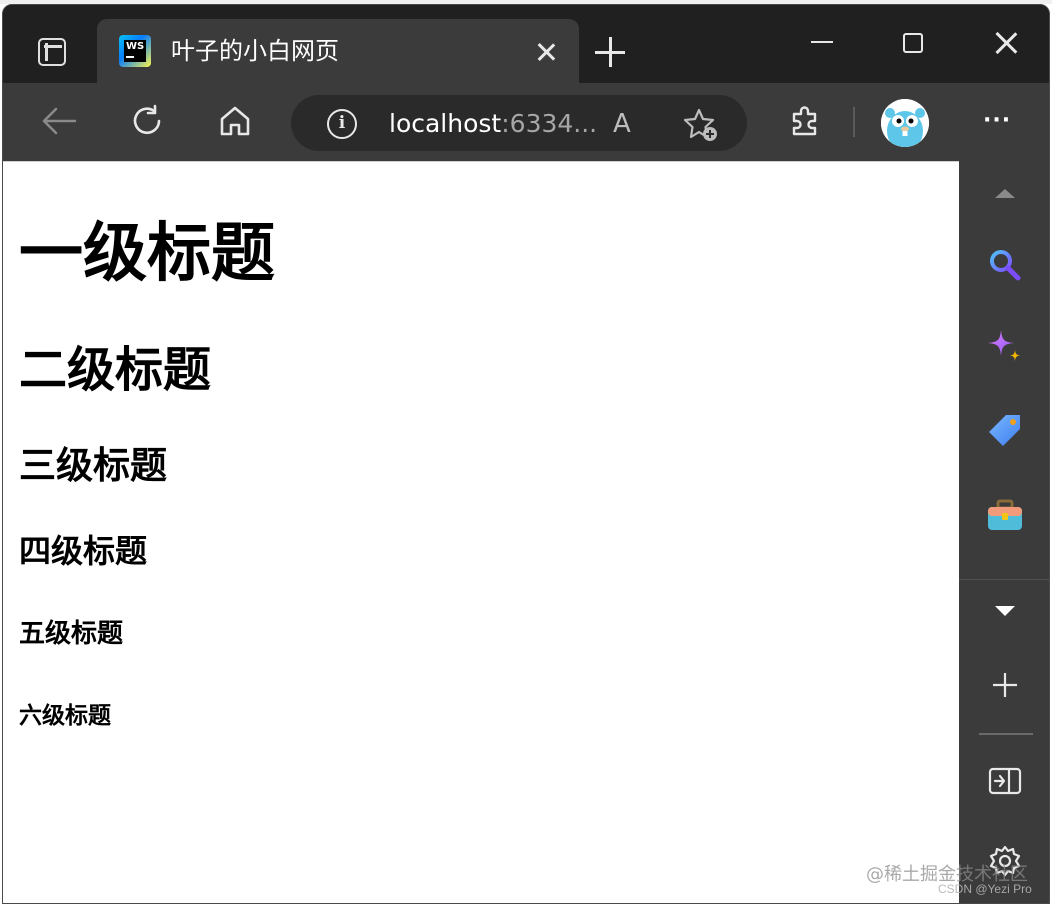 This screenshot has width=1052, height=906. I want to click on sidebar-add, so click(1005, 685).